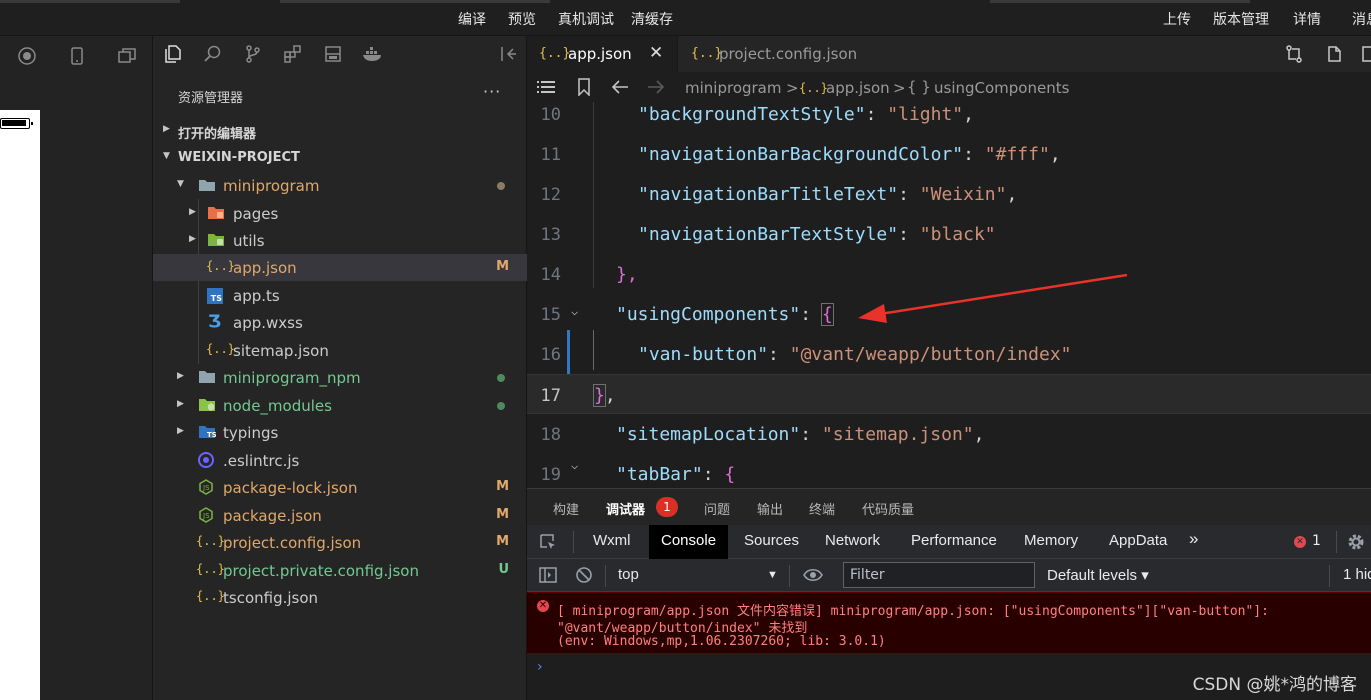 Image resolution: width=1371 pixels, height=700 pixels. What do you see at coordinates (852, 542) in the screenshot?
I see `tab-network: Network` at bounding box center [852, 542].